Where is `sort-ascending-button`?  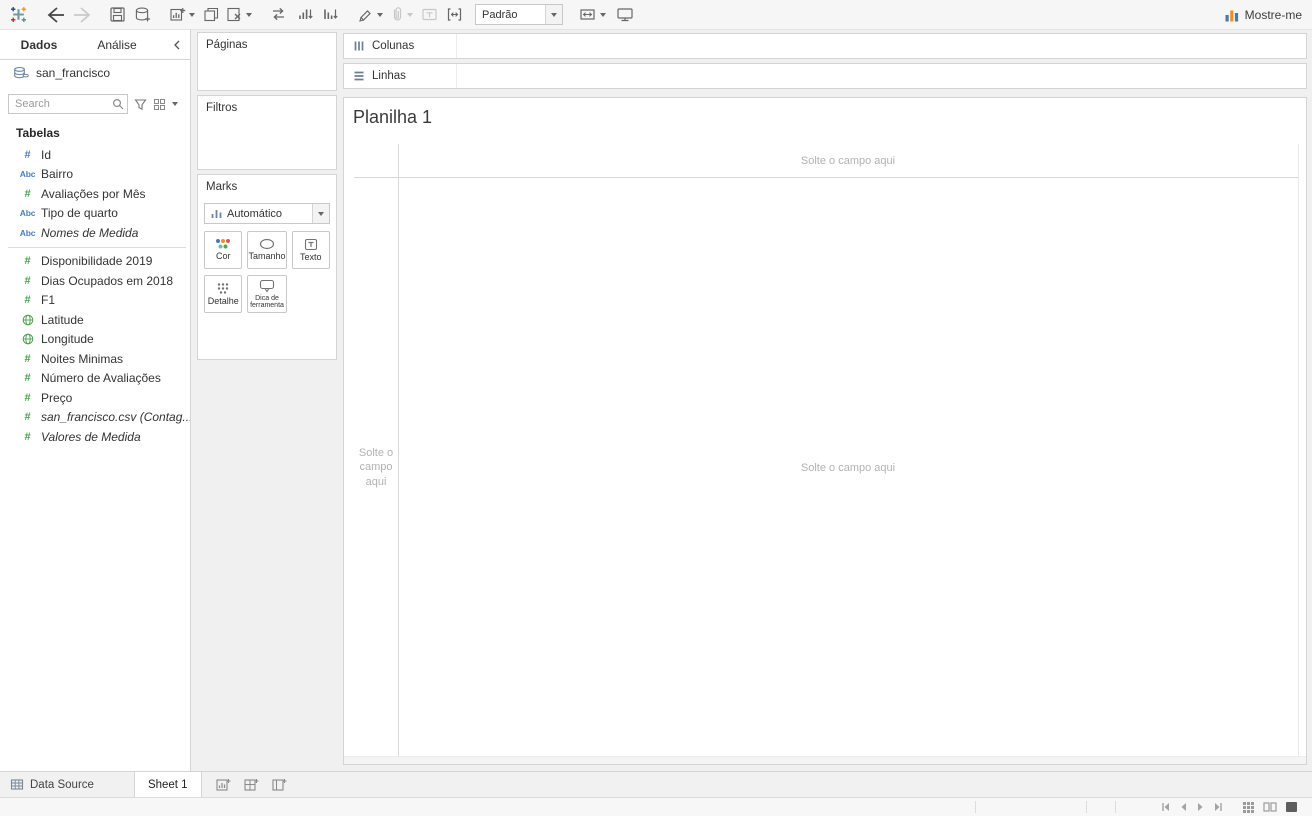 sort-ascending-button is located at coordinates (305, 14).